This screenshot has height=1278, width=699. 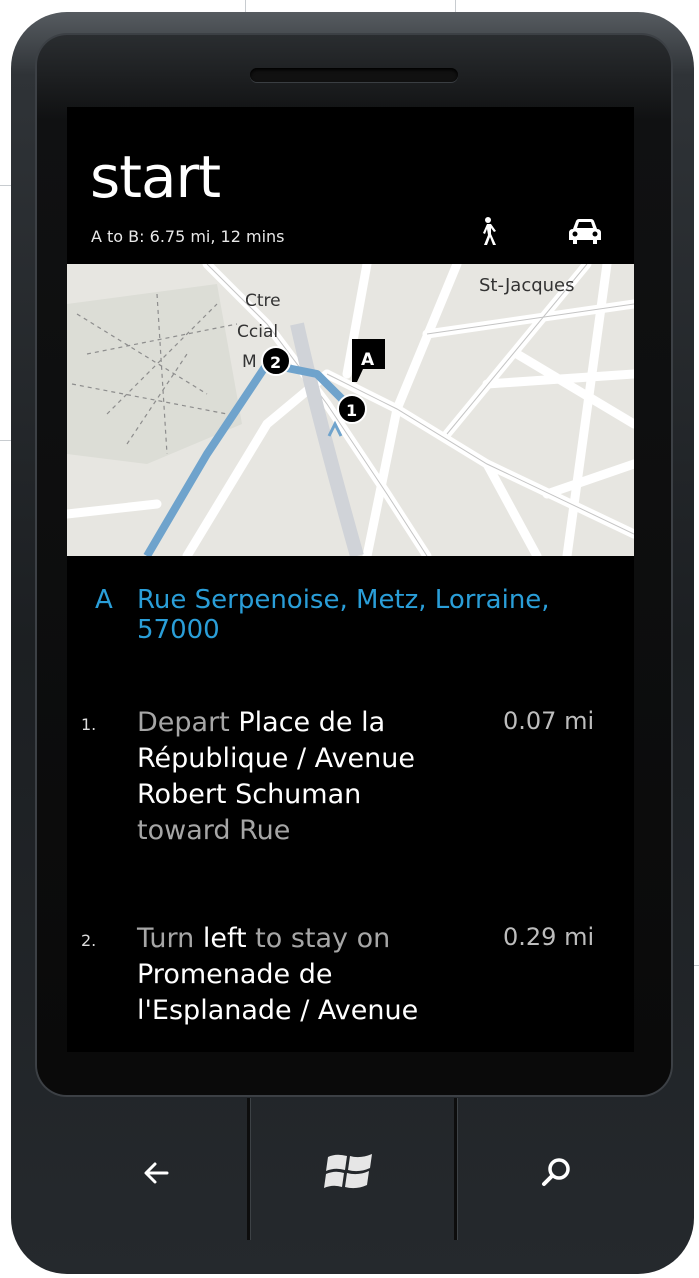 What do you see at coordinates (166, 938) in the screenshot?
I see `step-action: Turn` at bounding box center [166, 938].